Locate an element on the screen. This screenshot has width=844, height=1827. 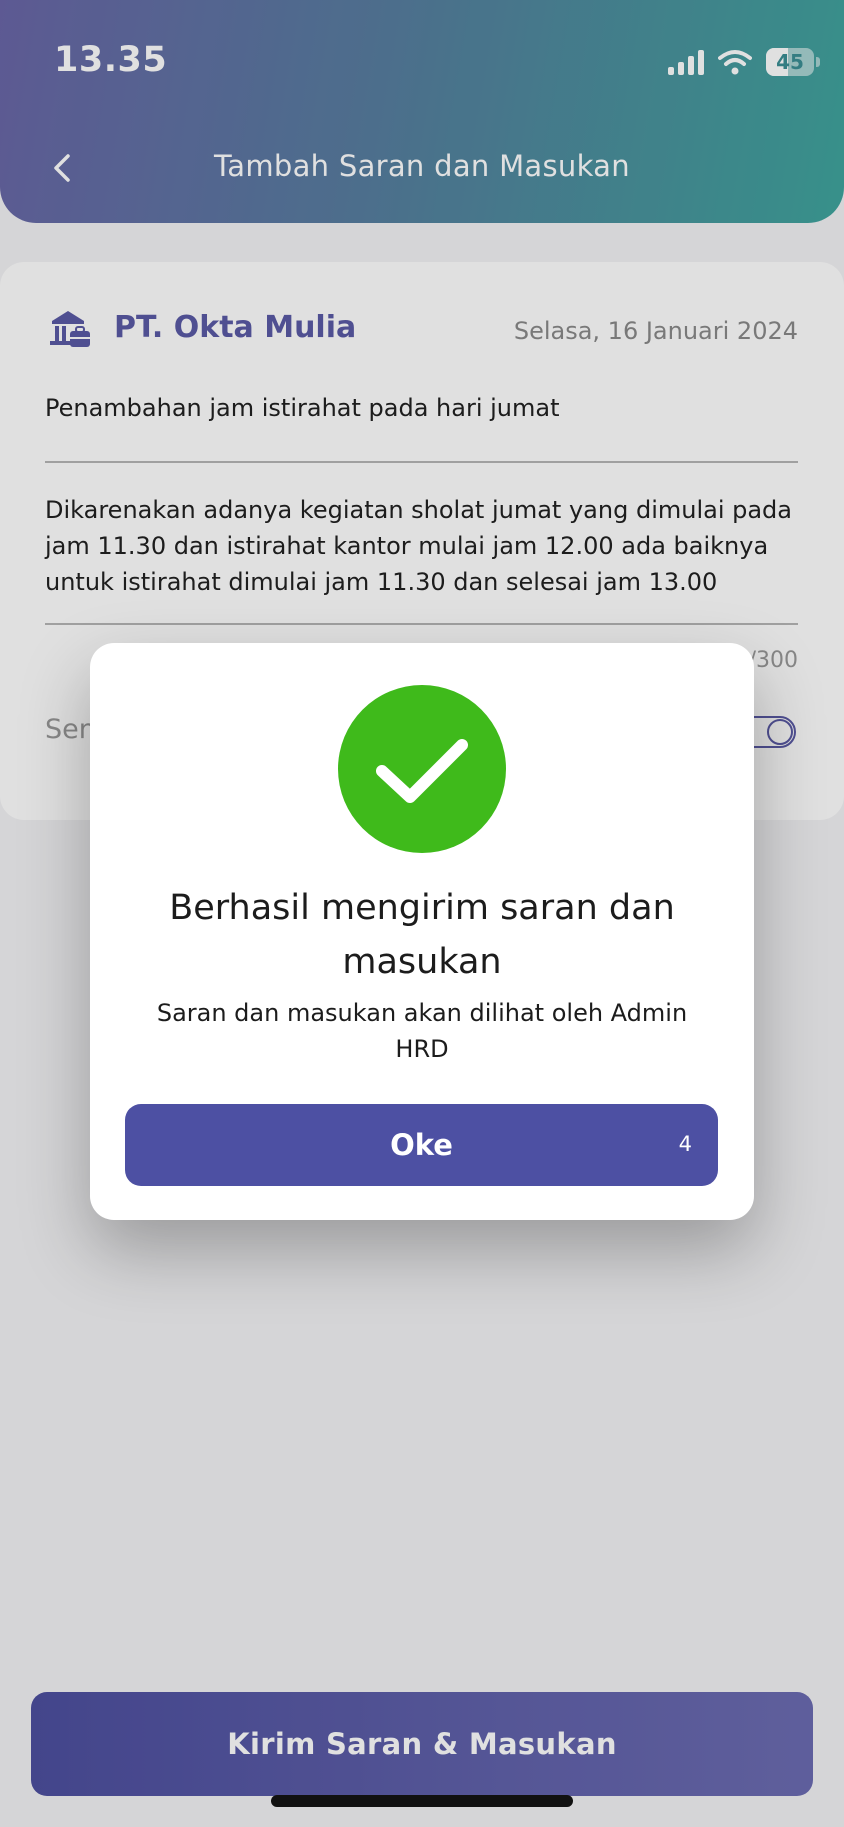
ok-button: Oke 4 is located at coordinates (421, 1145).